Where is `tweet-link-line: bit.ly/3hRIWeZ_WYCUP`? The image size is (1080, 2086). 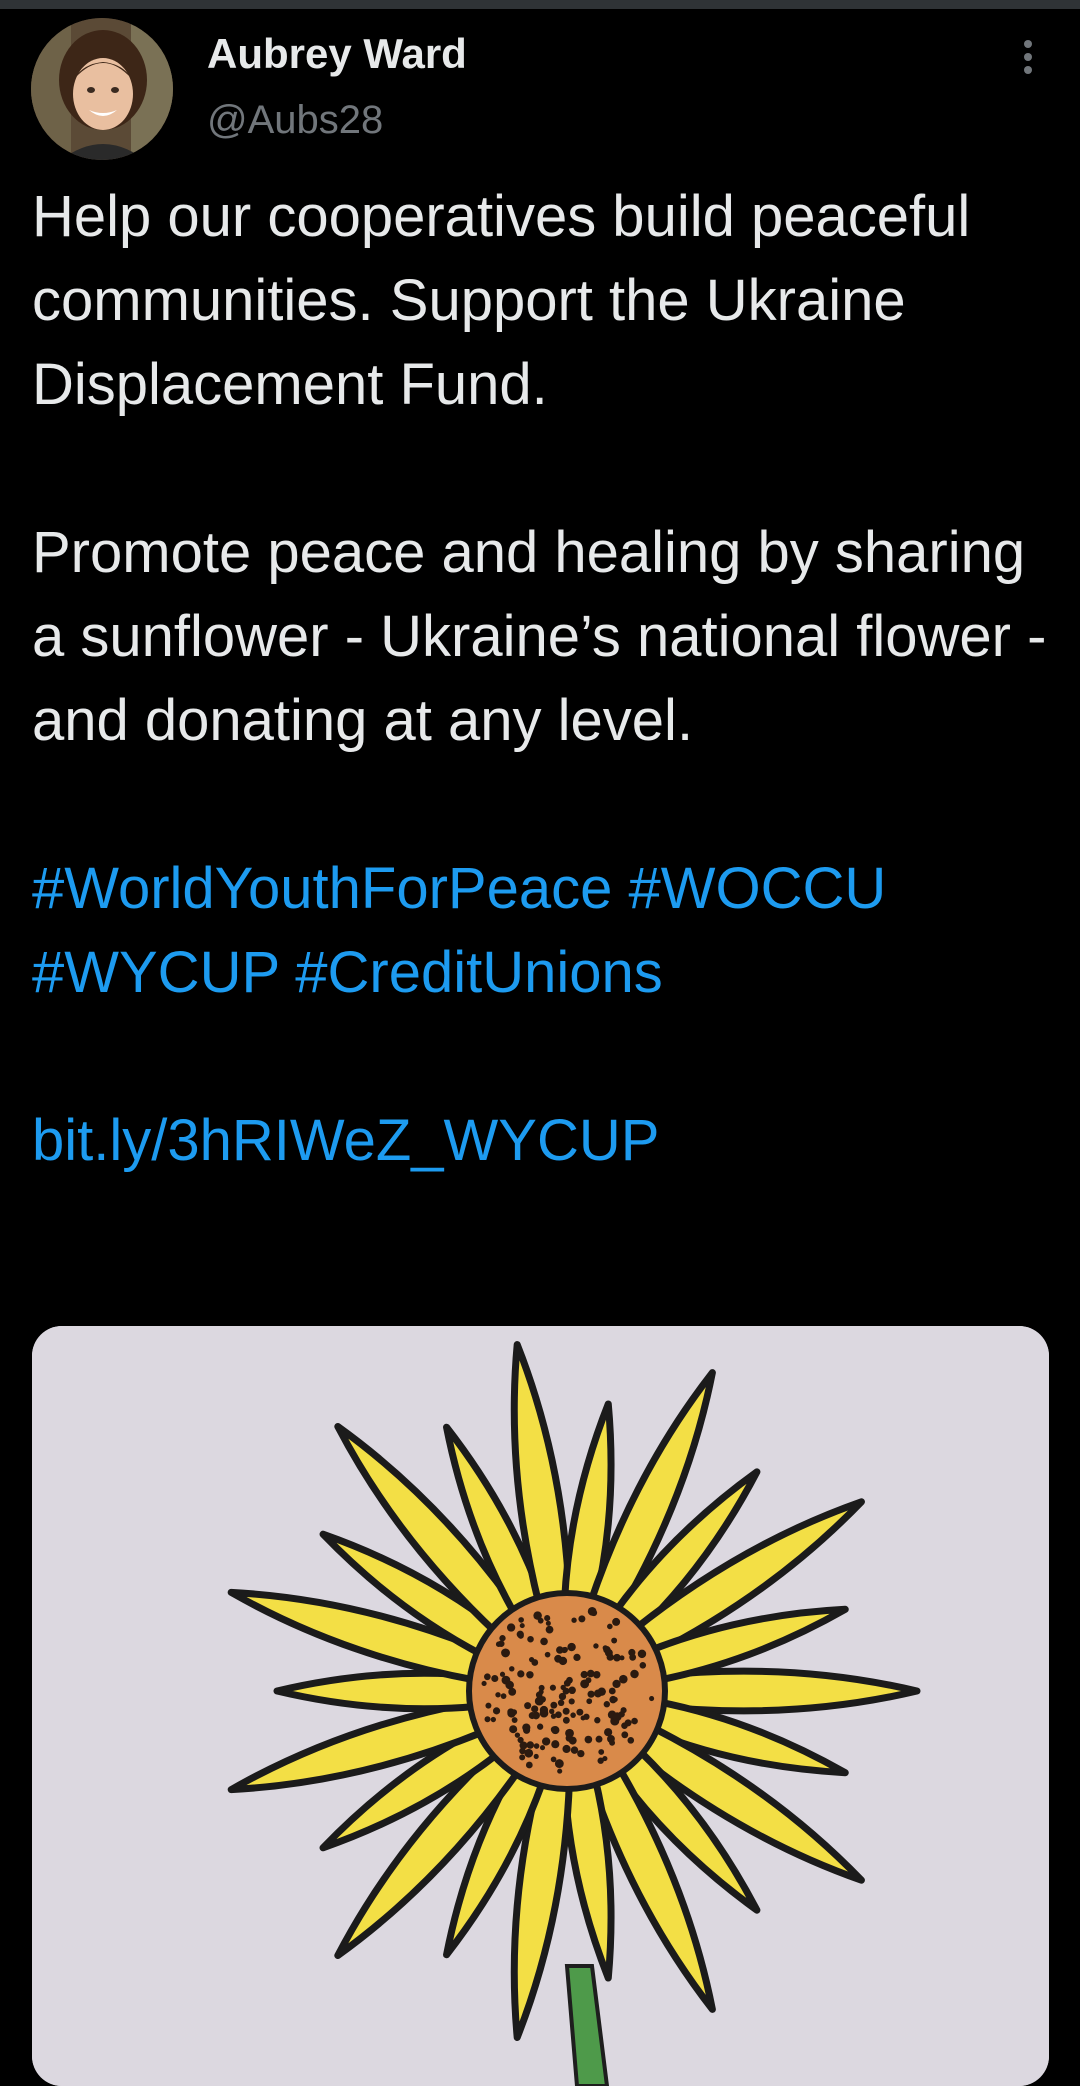
tweet-link-line: bit.ly/3hRIWeZ_WYCUP is located at coordinates (540, 1141).